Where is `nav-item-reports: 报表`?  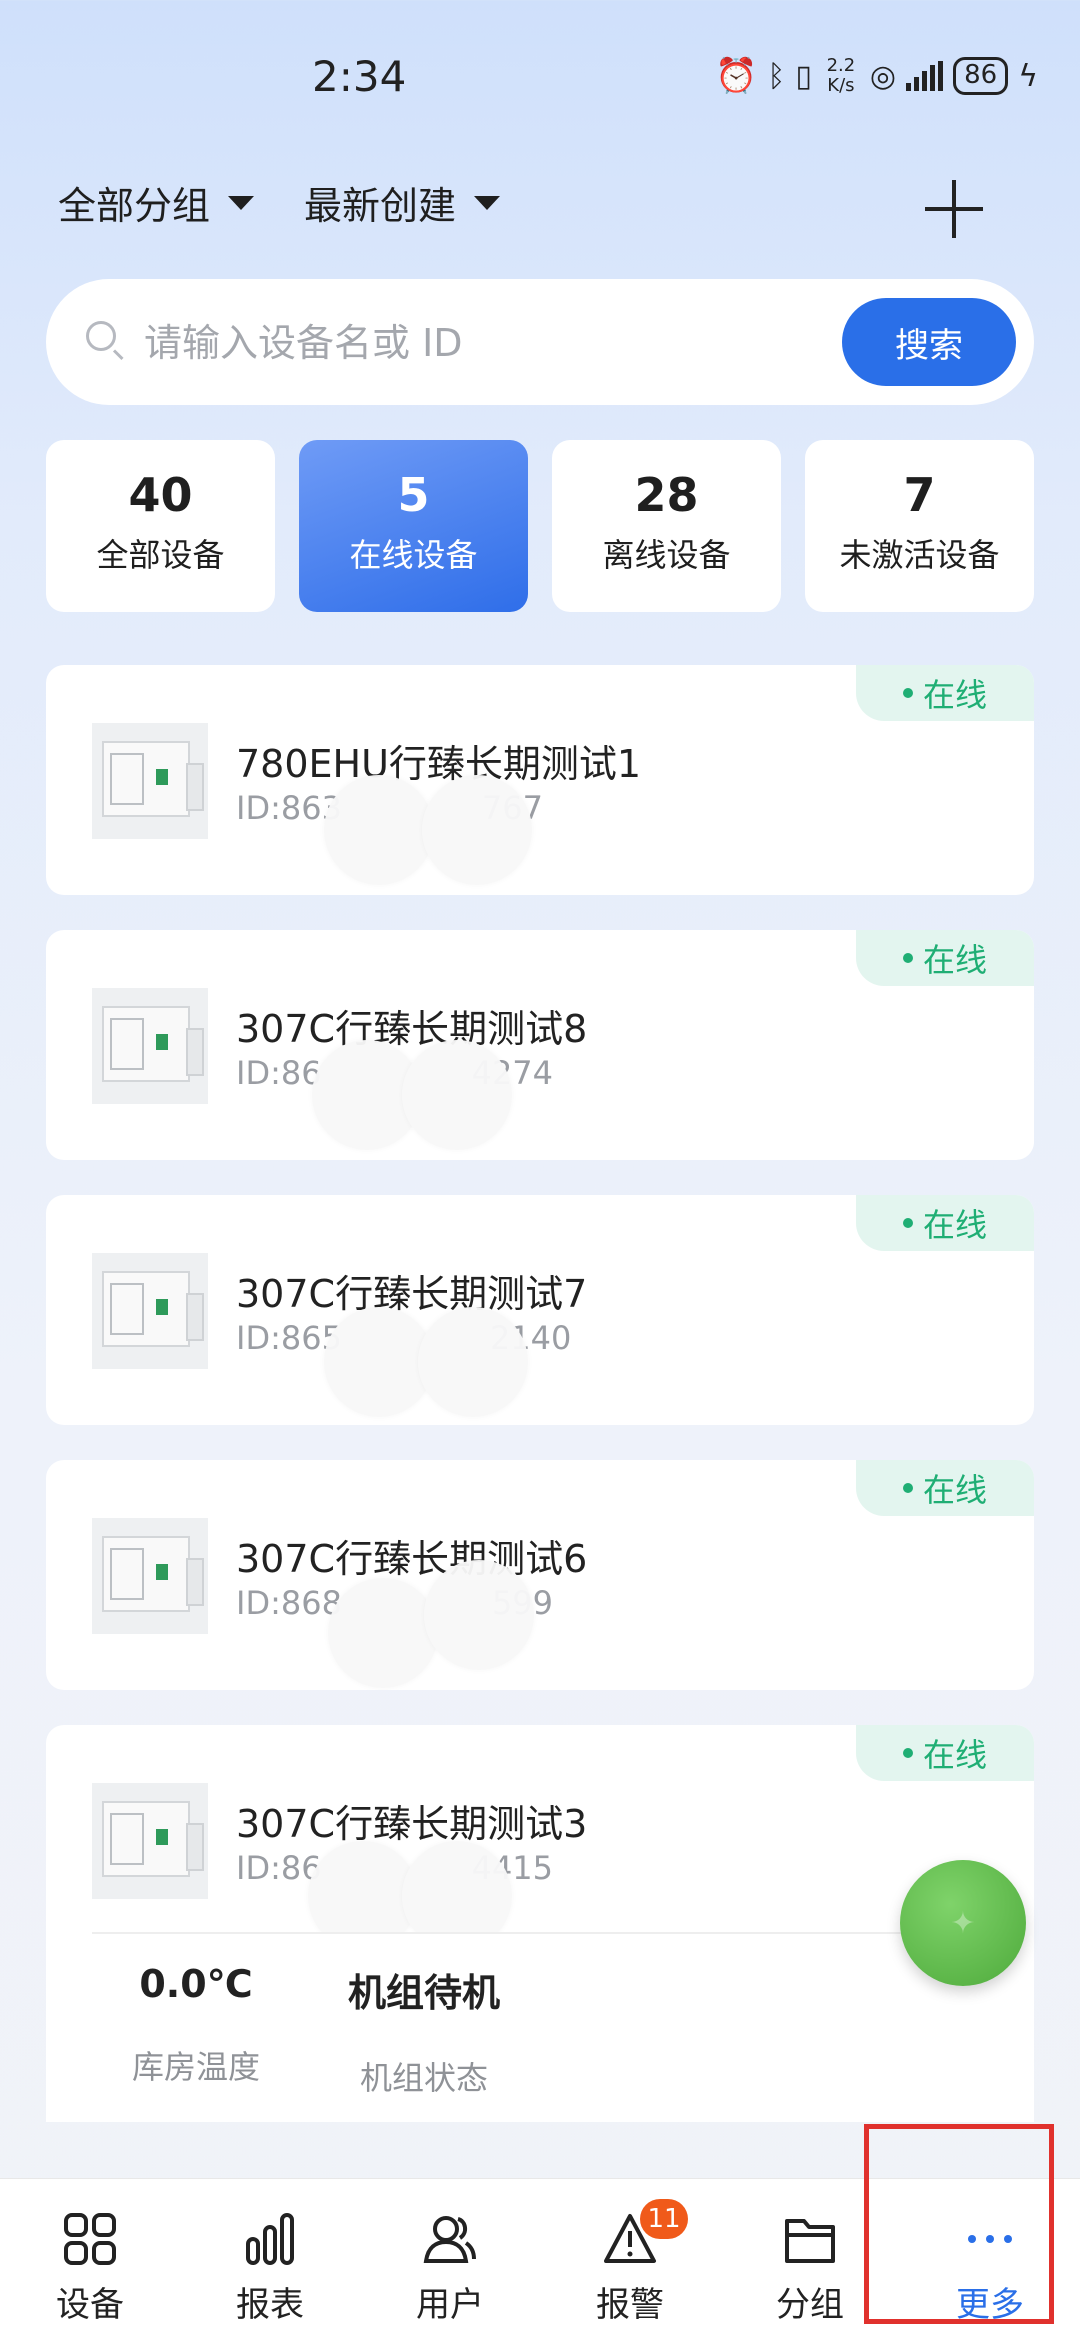
nav-item-reports: 报表 is located at coordinates (270, 2260).